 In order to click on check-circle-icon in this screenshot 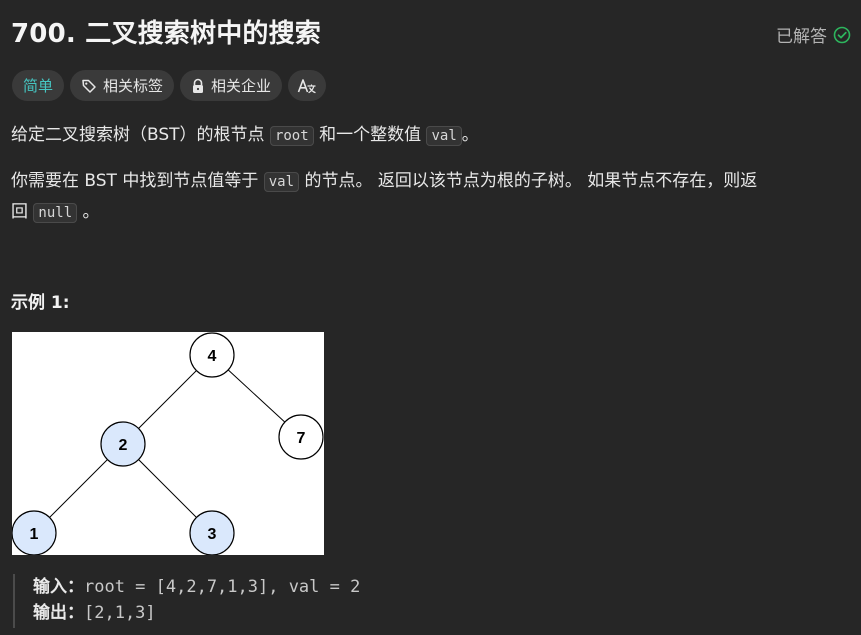, I will do `click(842, 35)`.